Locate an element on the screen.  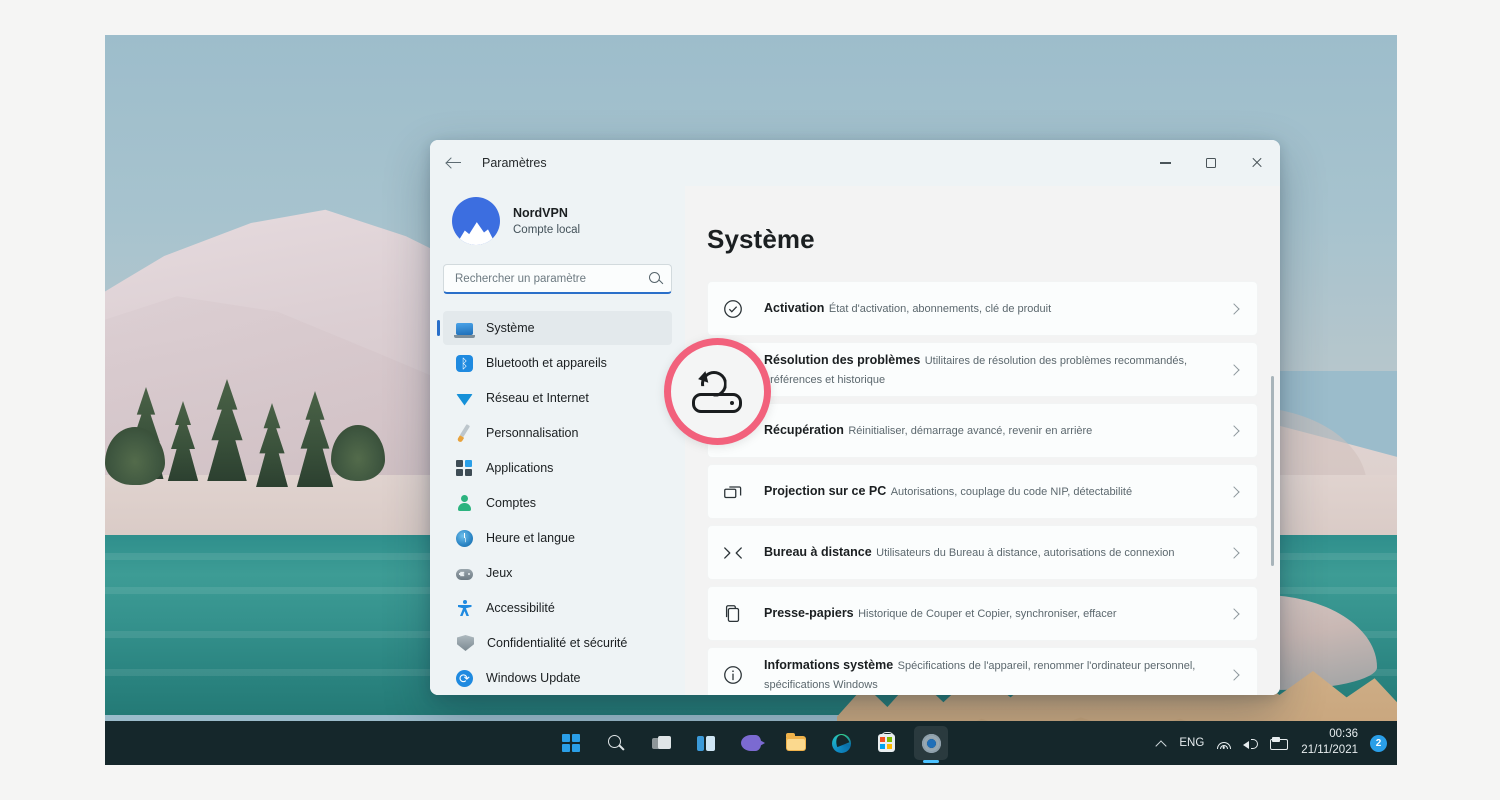
sidebar-item-label: Applications is located at coordinates (520, 468).